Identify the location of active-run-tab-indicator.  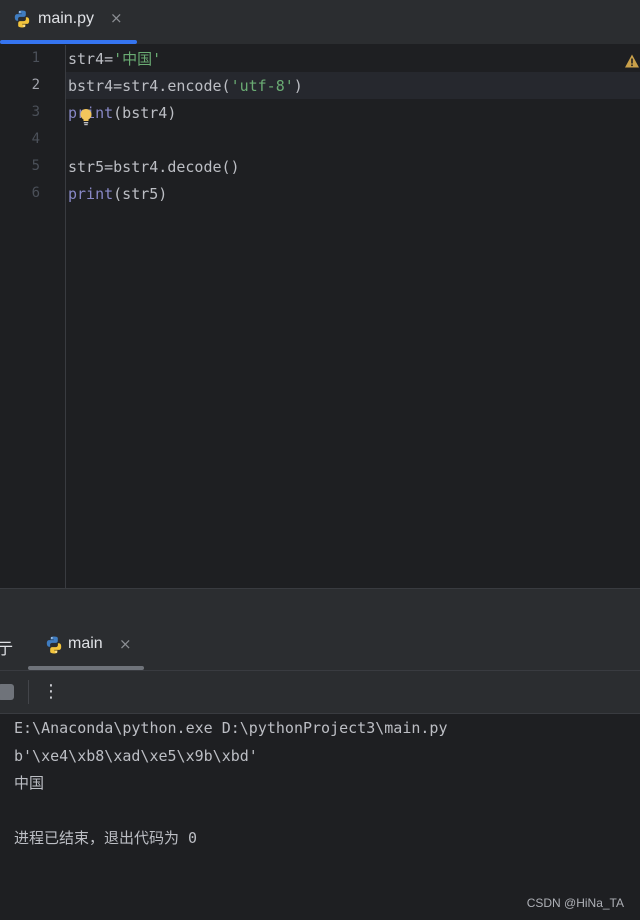
(86, 668).